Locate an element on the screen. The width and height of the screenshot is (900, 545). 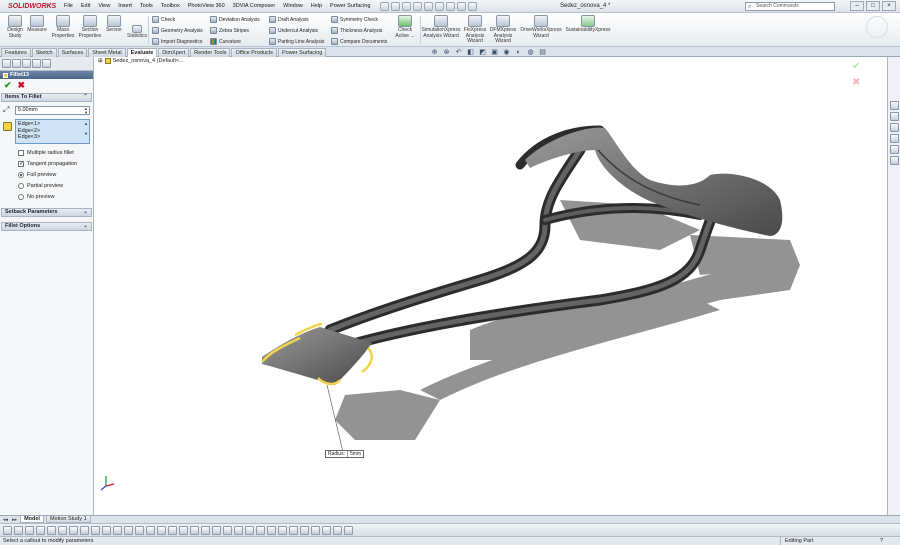
select-icon is located at coordinates (451, 6).